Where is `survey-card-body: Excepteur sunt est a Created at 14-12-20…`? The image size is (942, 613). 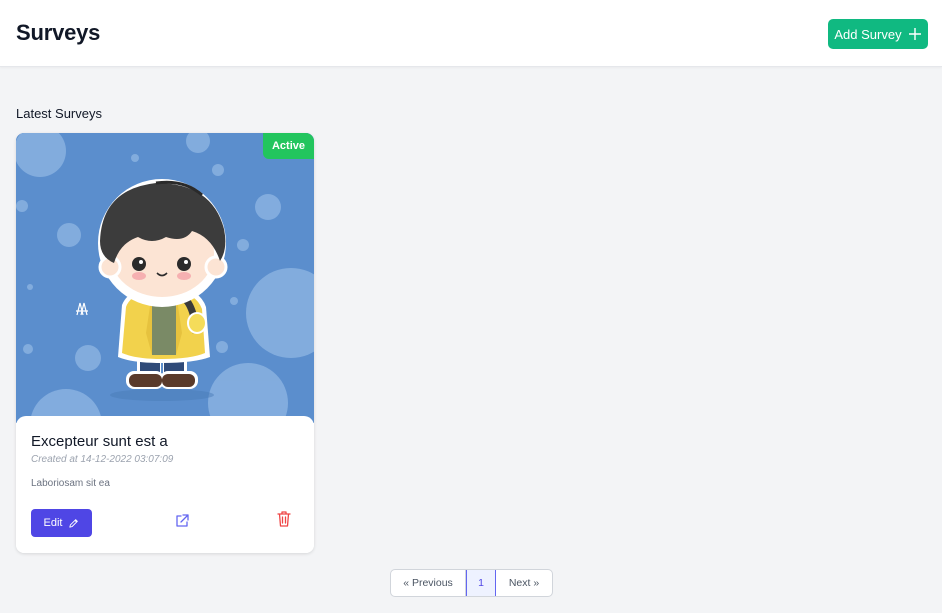 survey-card-body: Excepteur sunt est a Created at 14-12-20… is located at coordinates (165, 484).